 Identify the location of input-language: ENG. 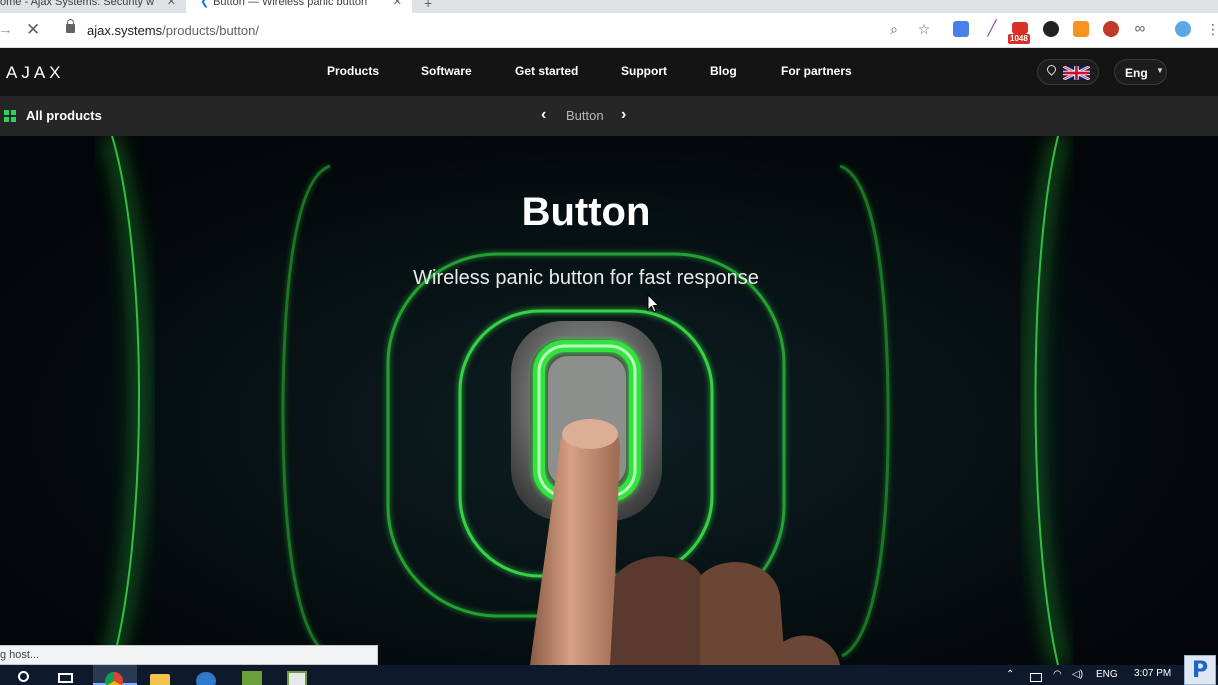
(1107, 674).